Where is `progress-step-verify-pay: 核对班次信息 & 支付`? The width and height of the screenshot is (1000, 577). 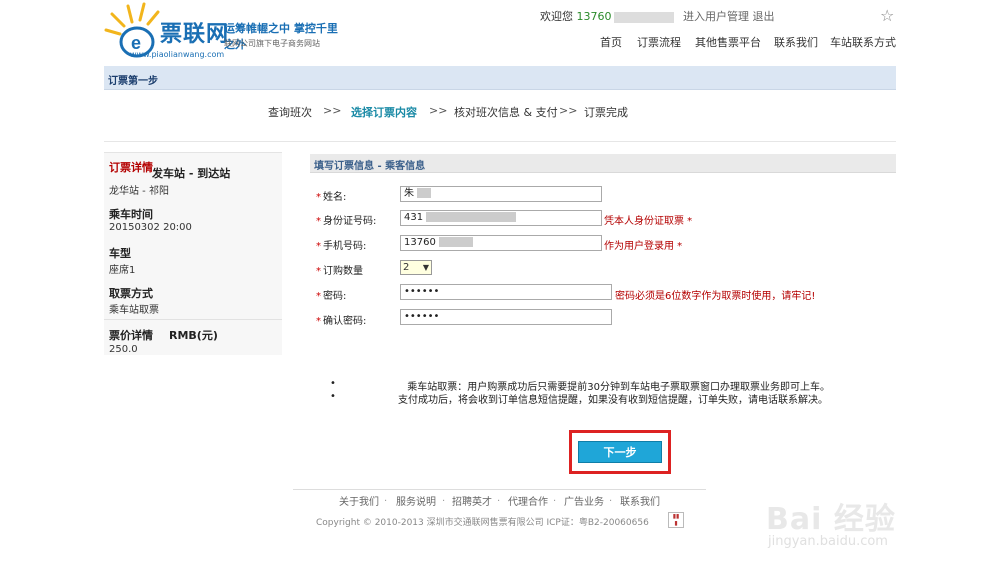 progress-step-verify-pay: 核对班次信息 & 支付 is located at coordinates (506, 112).